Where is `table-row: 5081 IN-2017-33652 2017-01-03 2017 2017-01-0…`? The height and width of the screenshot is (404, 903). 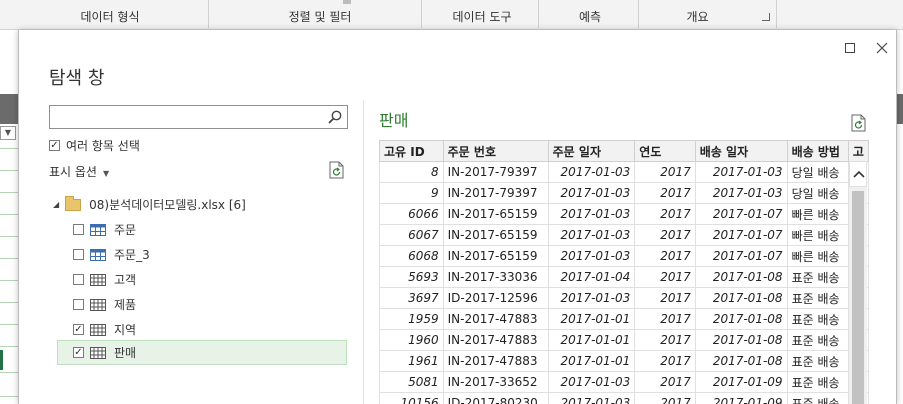 table-row: 5081 IN-2017-33652 2017-01-03 2017 2017-01-0… is located at coordinates (624, 382).